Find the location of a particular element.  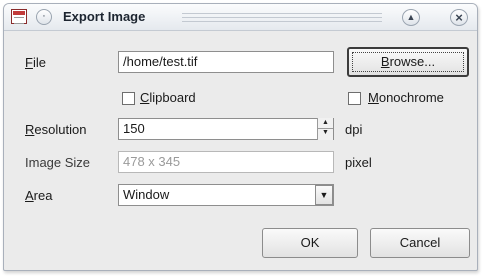

window-menu-button: · is located at coordinates (44, 17).